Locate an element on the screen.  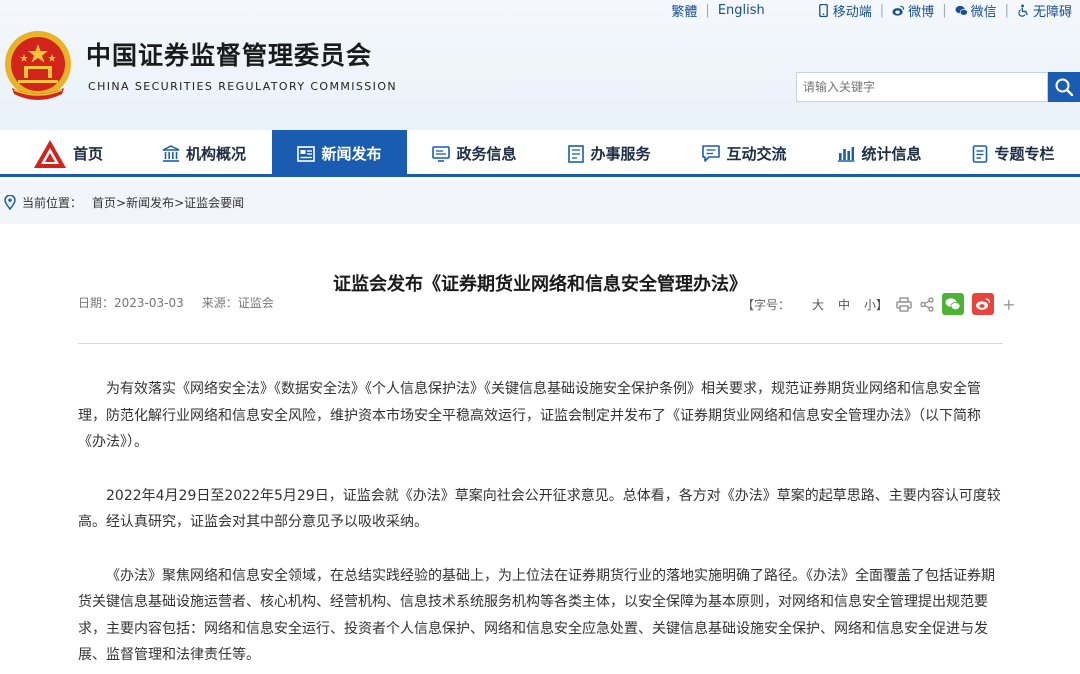
wechat-share-button is located at coordinates (953, 304).